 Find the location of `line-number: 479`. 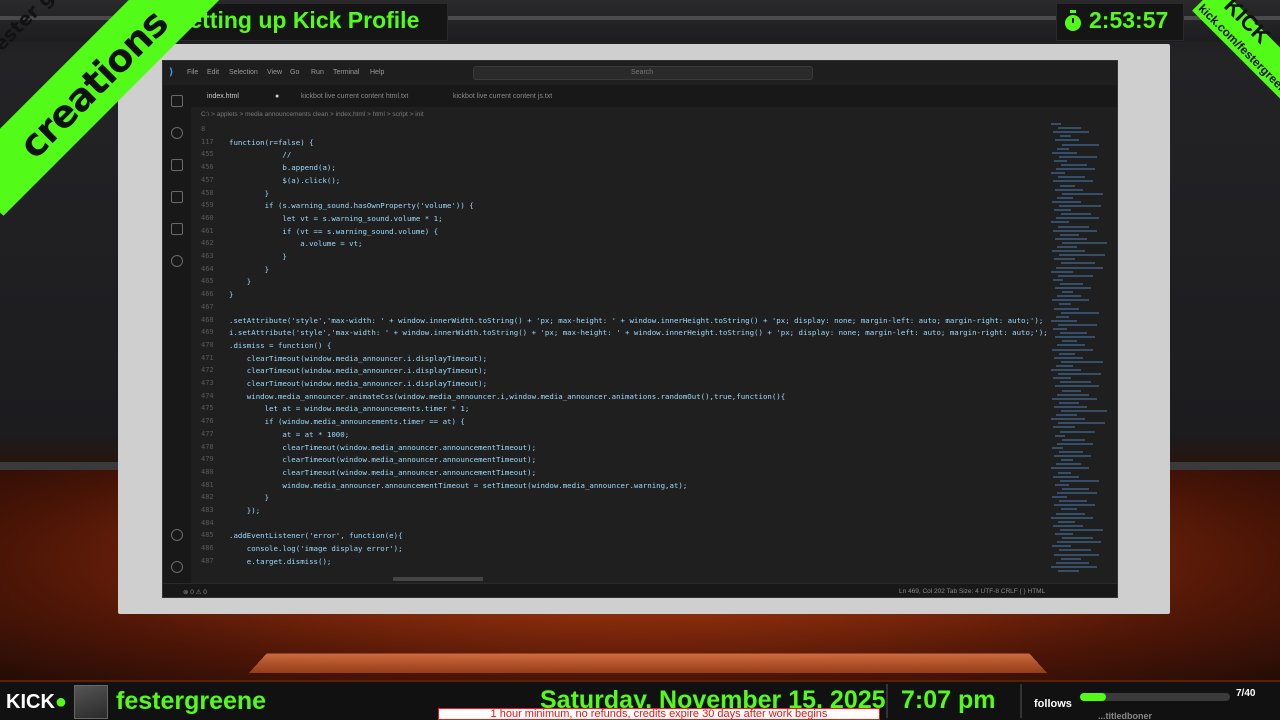

line-number: 479 is located at coordinates (207, 459).